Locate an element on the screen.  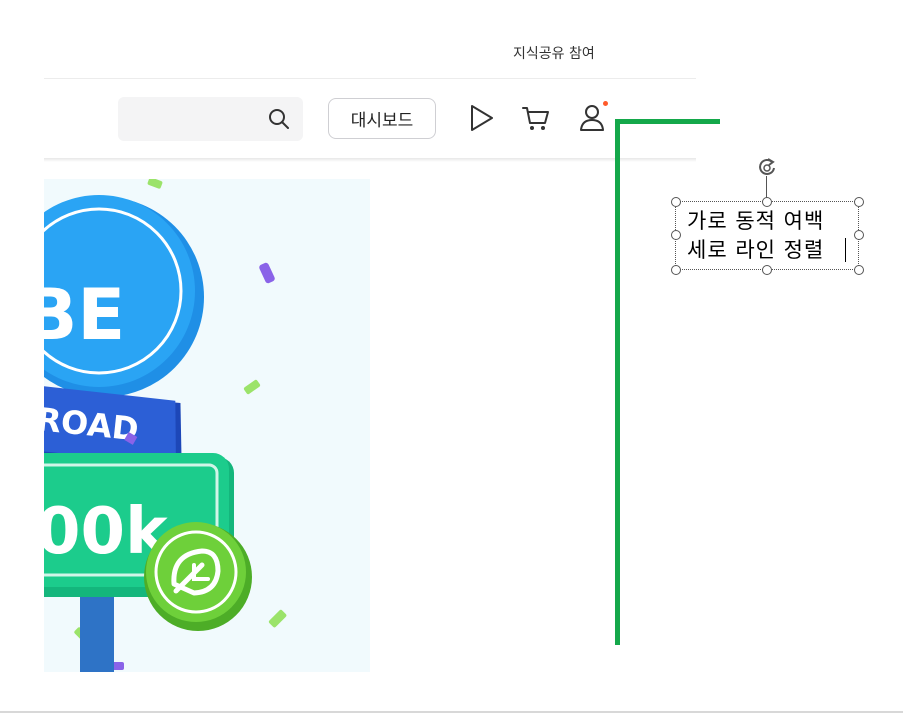
rotate-handle-icon is located at coordinates (767, 167).